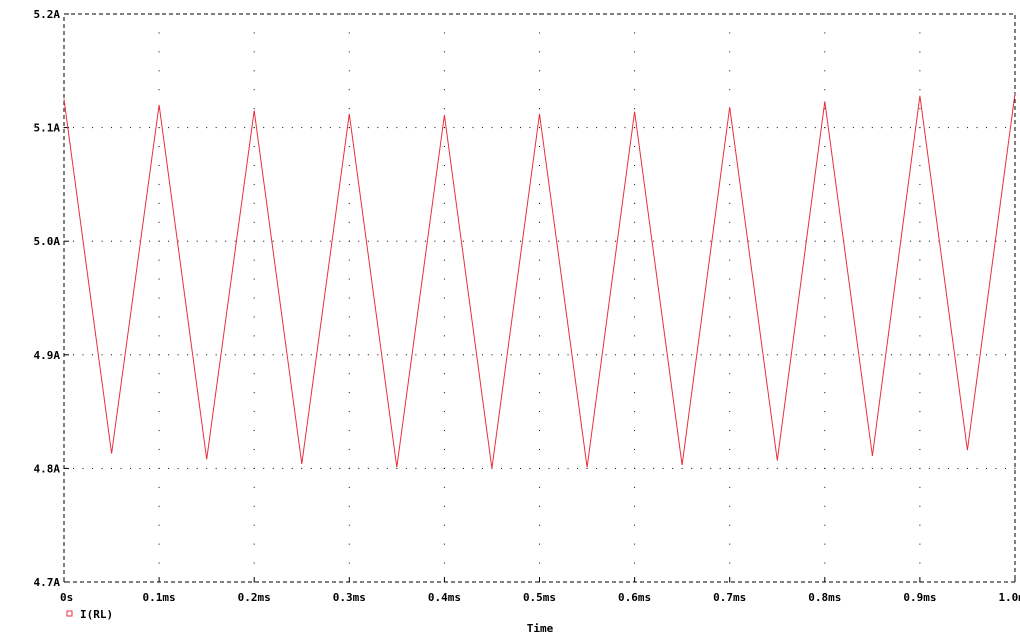 Image resolution: width=1020 pixels, height=636 pixels. Describe the element at coordinates (89, 614) in the screenshot. I see `legend: I(RL)` at that location.